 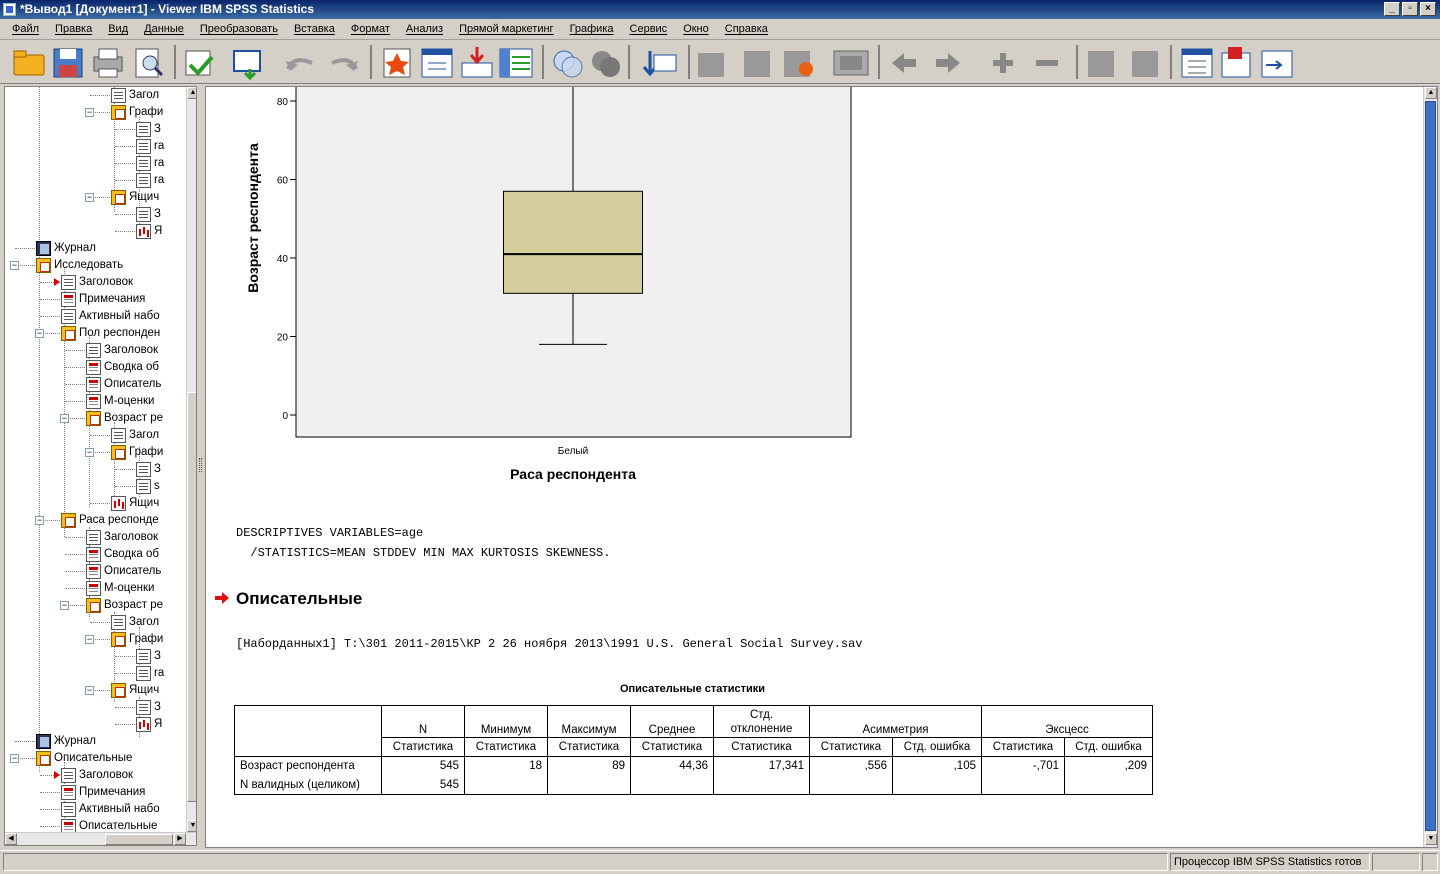 What do you see at coordinates (589, 721) in the screenshot?
I see `col-header-max: Максимум` at bounding box center [589, 721].